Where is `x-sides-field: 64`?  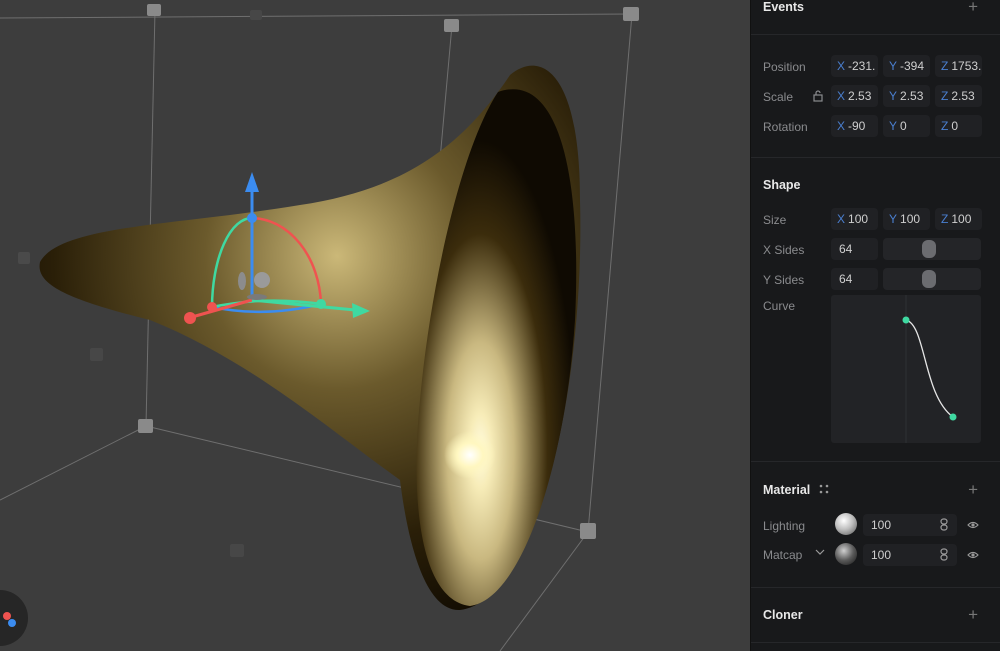 x-sides-field: 64 is located at coordinates (854, 249).